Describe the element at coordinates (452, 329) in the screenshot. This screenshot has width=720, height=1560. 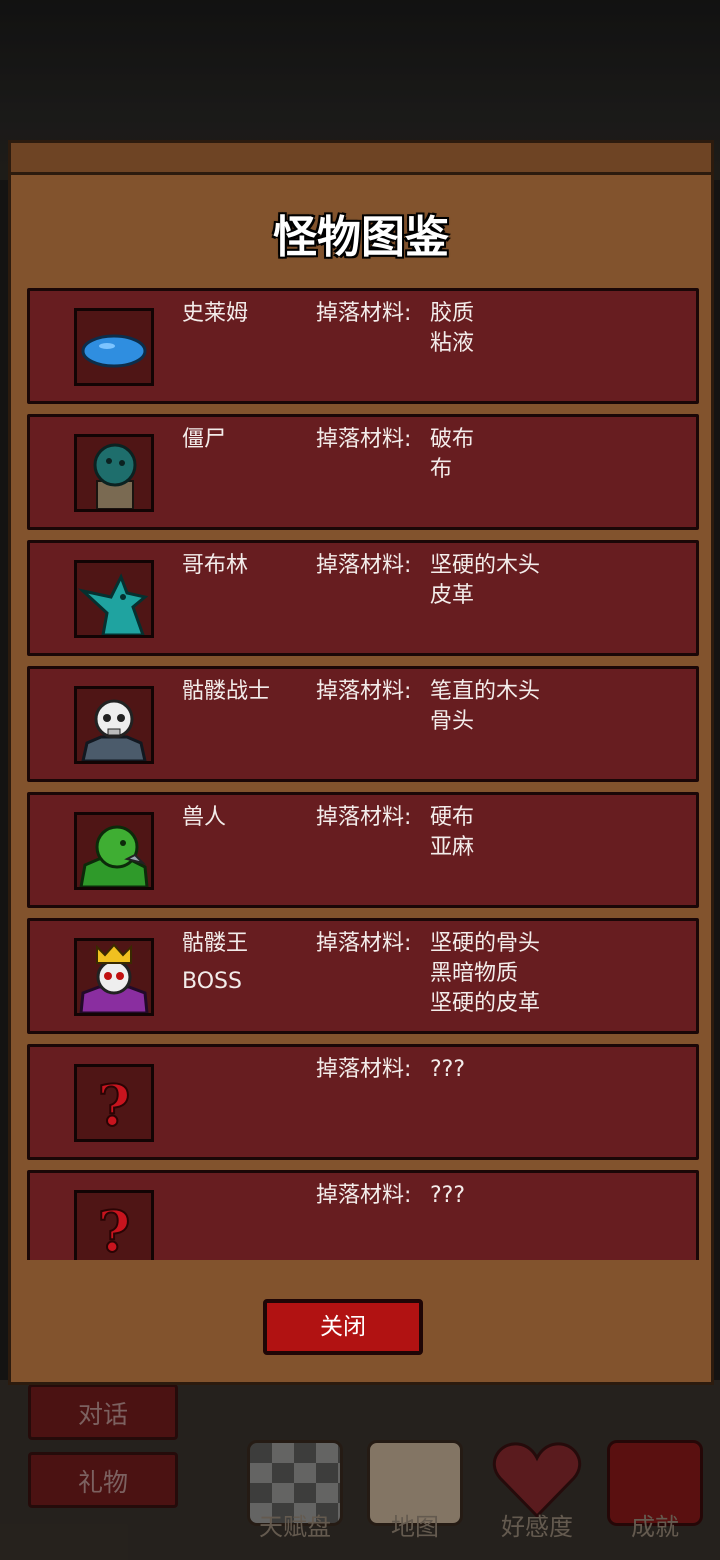
I see `drop-list: 胶质 粘液` at that location.